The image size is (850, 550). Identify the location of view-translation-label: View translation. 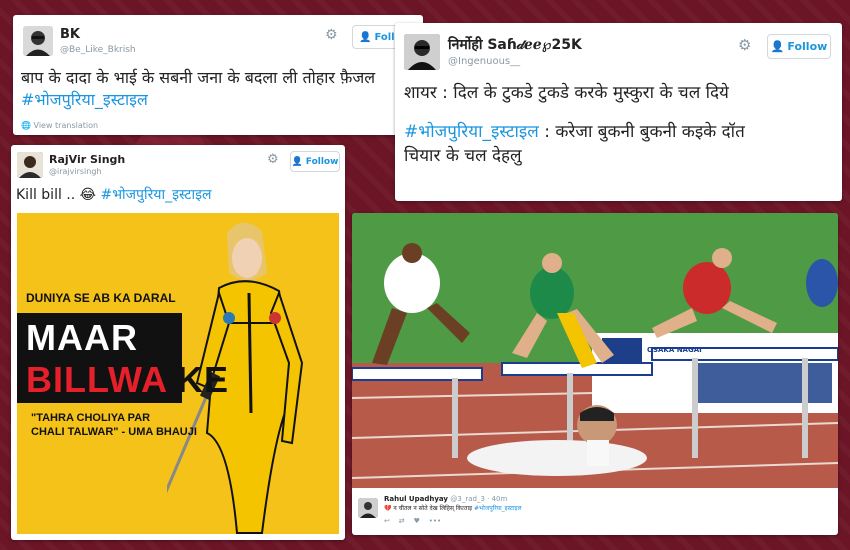
(66, 125).